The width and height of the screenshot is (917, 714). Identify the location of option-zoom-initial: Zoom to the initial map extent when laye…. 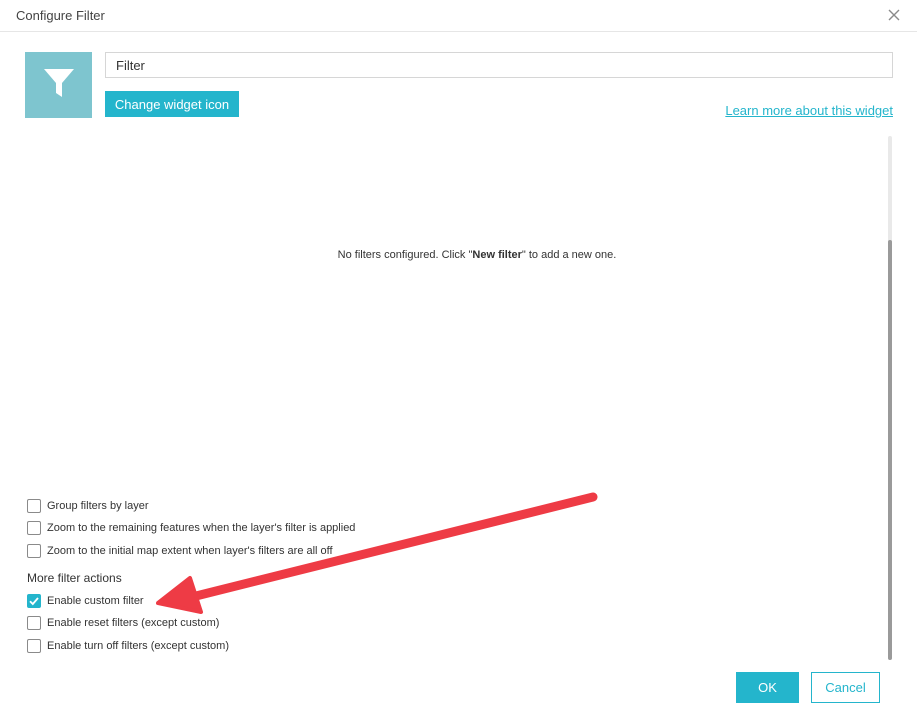
(180, 551).